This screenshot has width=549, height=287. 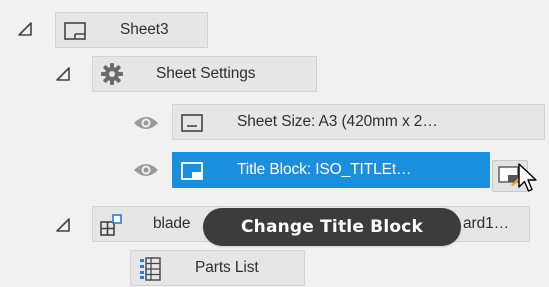 I want to click on view-tree-icon, so click(x=111, y=225).